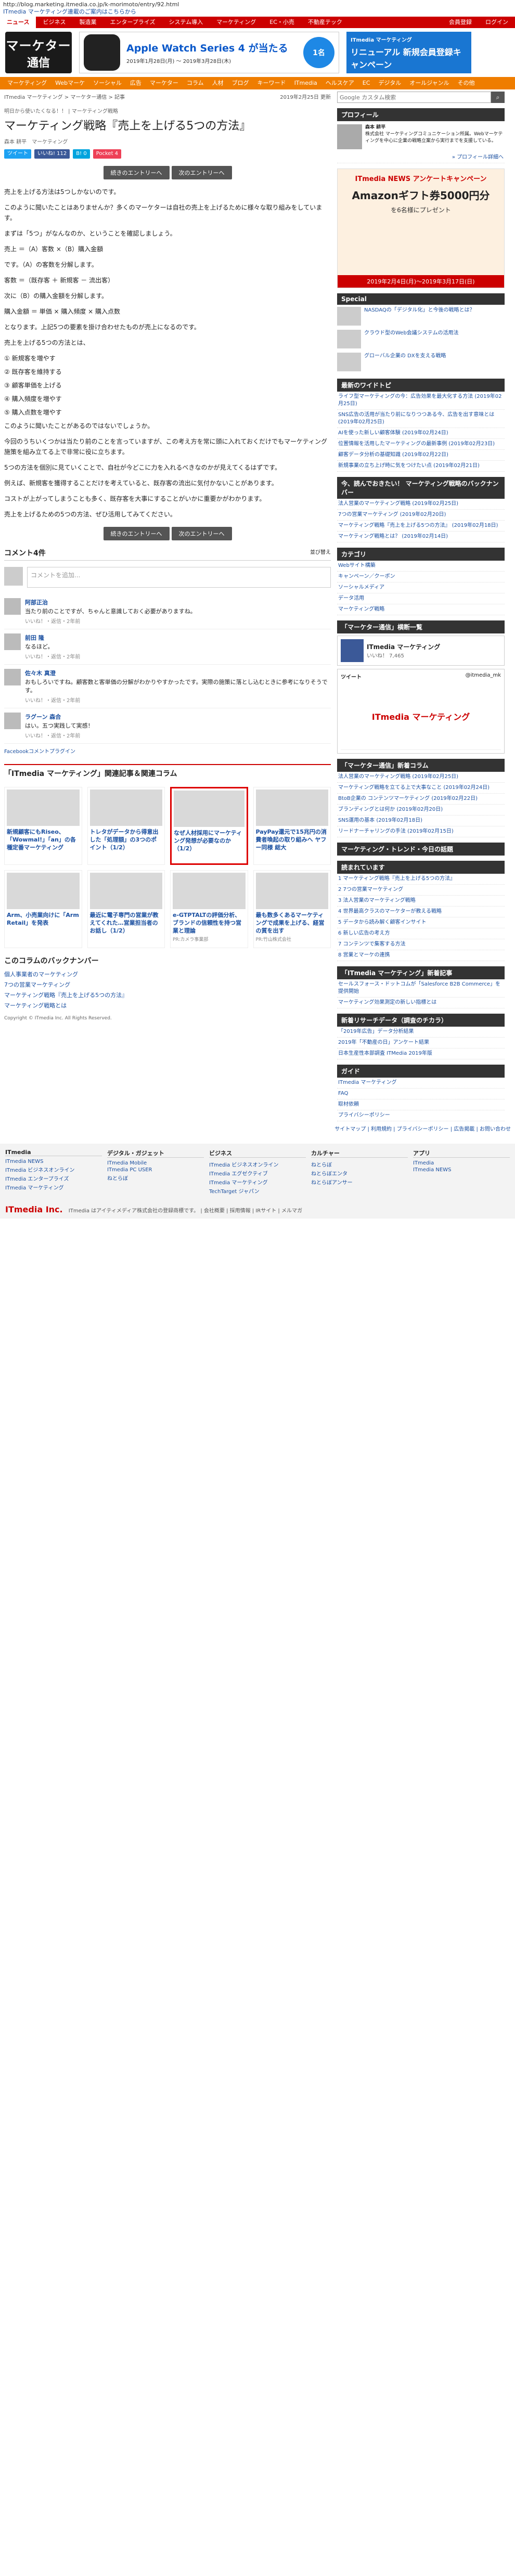  I want to click on category-nav-item: Webマーケ, so click(70, 83).